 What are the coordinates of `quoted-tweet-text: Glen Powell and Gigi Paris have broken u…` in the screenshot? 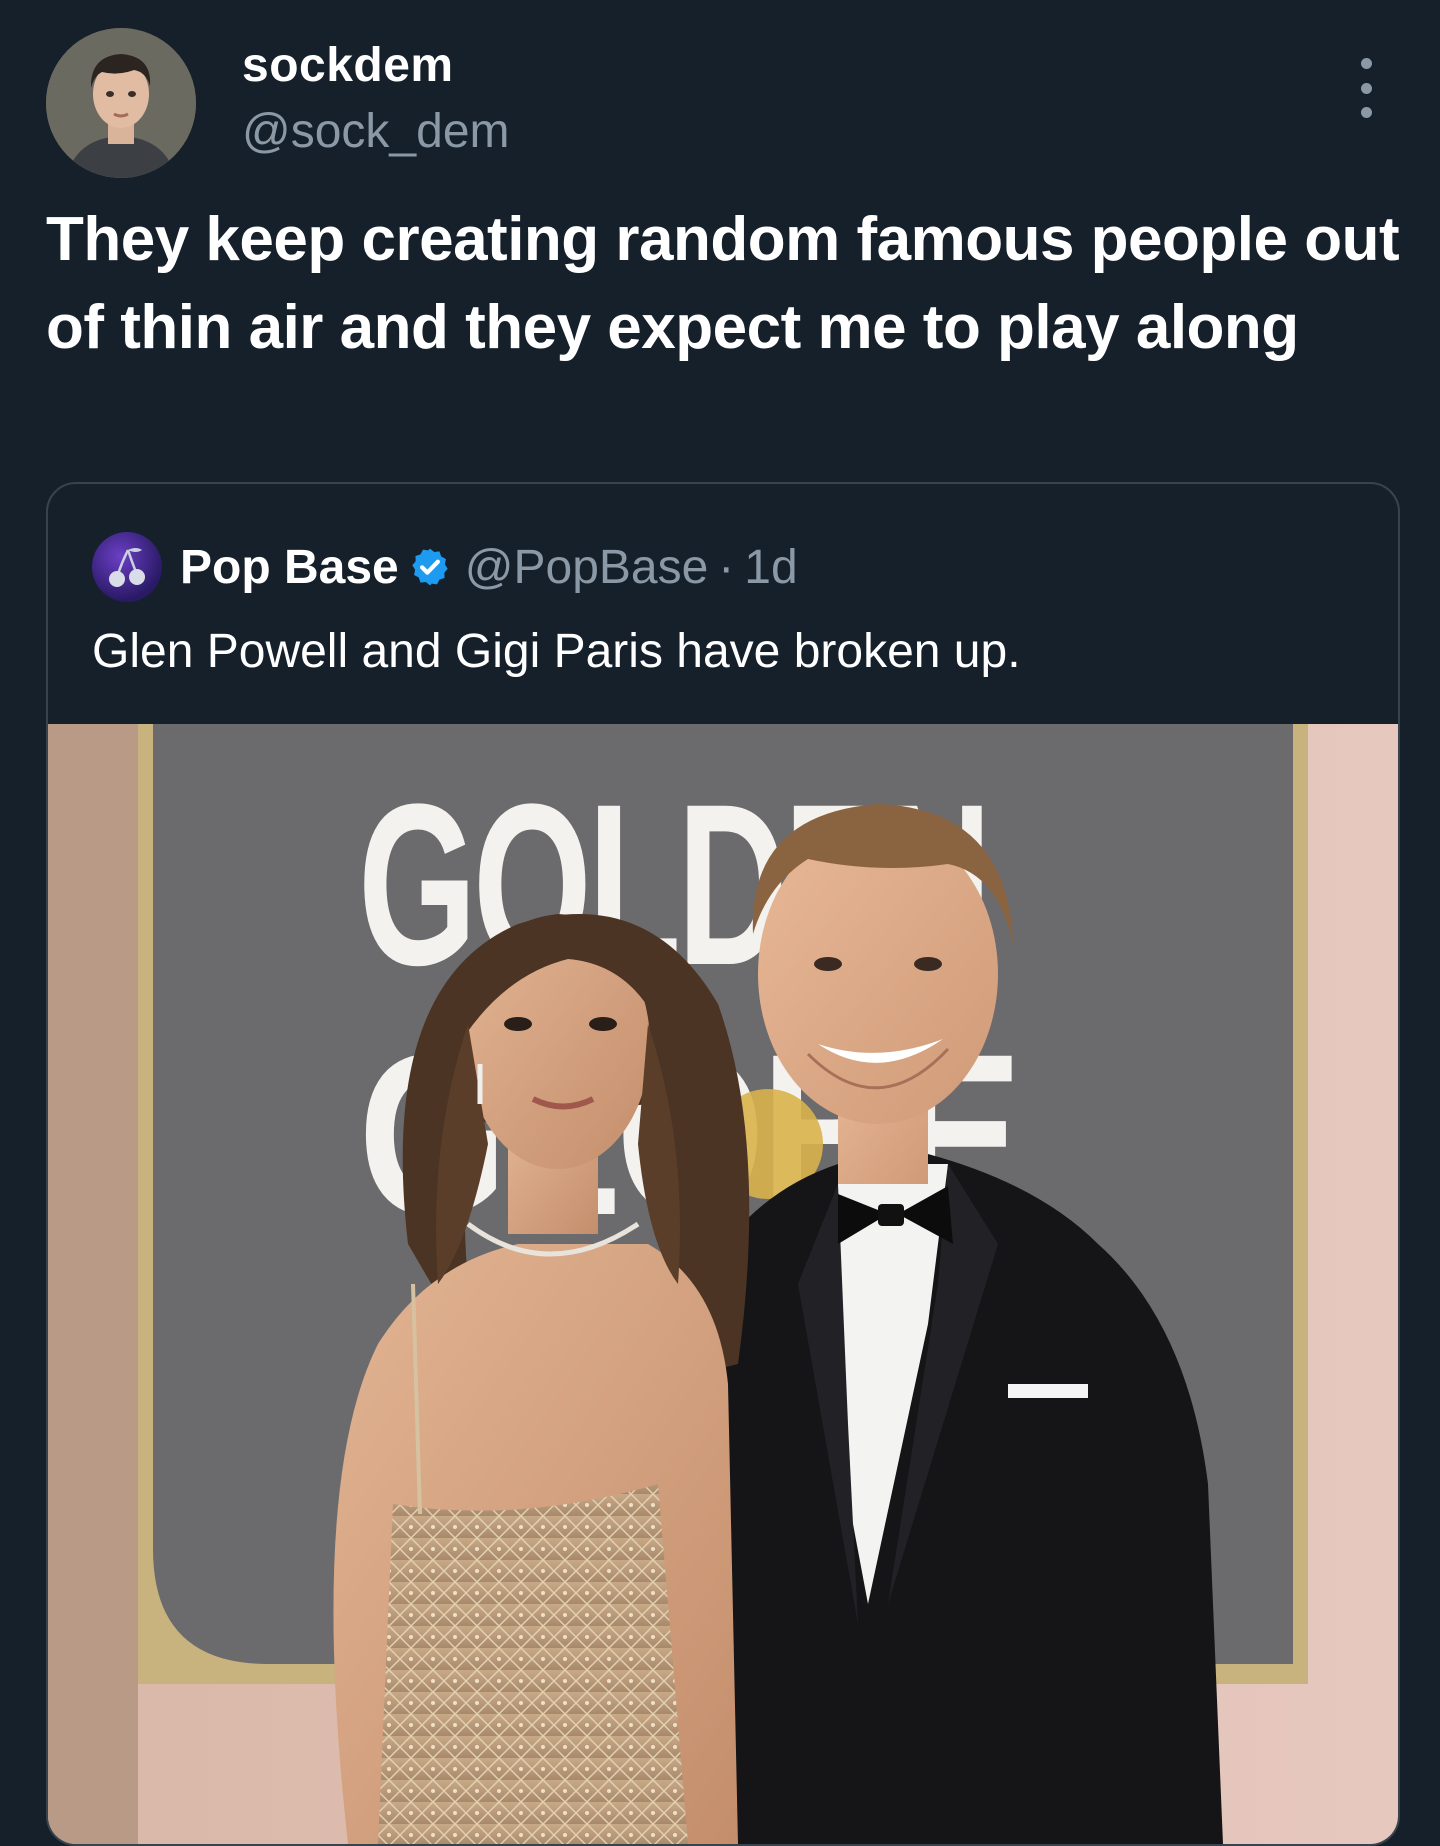 It's located at (556, 651).